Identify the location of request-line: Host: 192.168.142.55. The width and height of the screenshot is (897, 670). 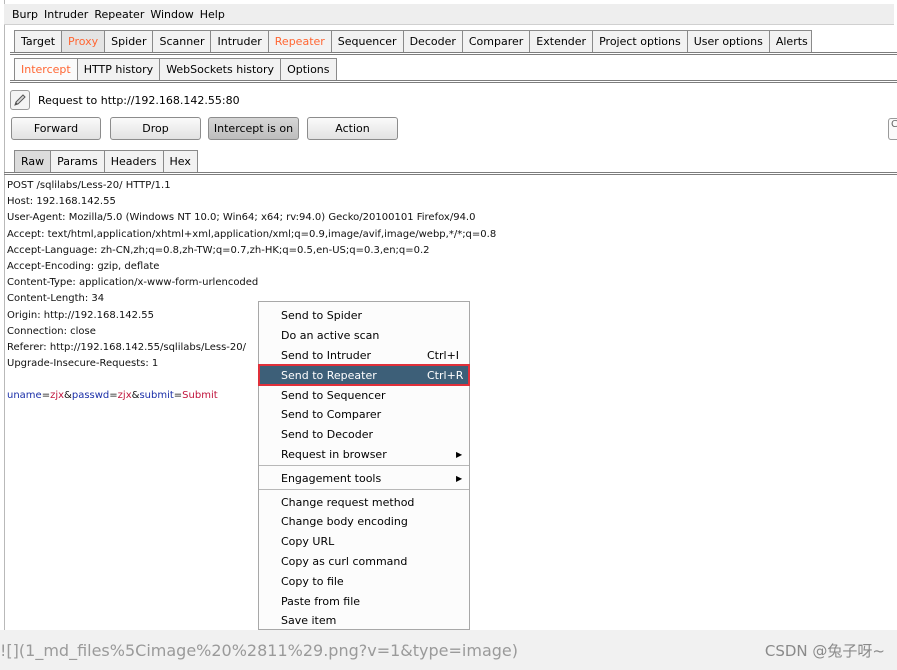
(61, 202).